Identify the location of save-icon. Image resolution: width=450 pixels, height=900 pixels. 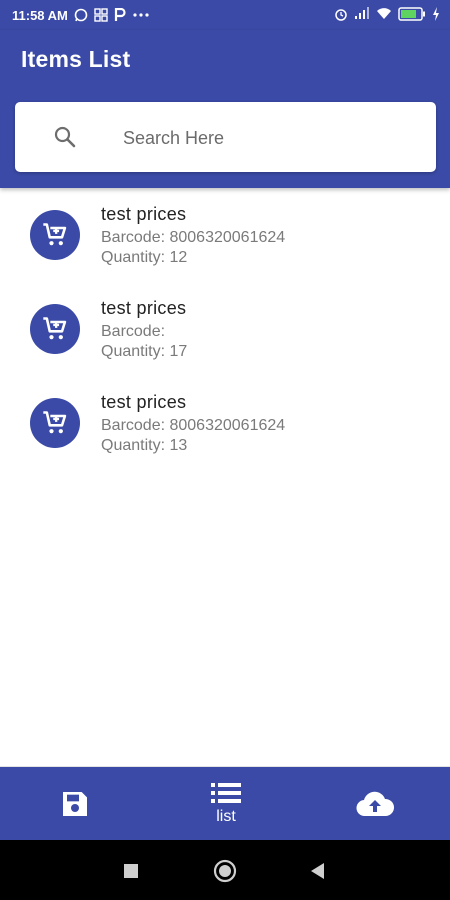
(75, 804).